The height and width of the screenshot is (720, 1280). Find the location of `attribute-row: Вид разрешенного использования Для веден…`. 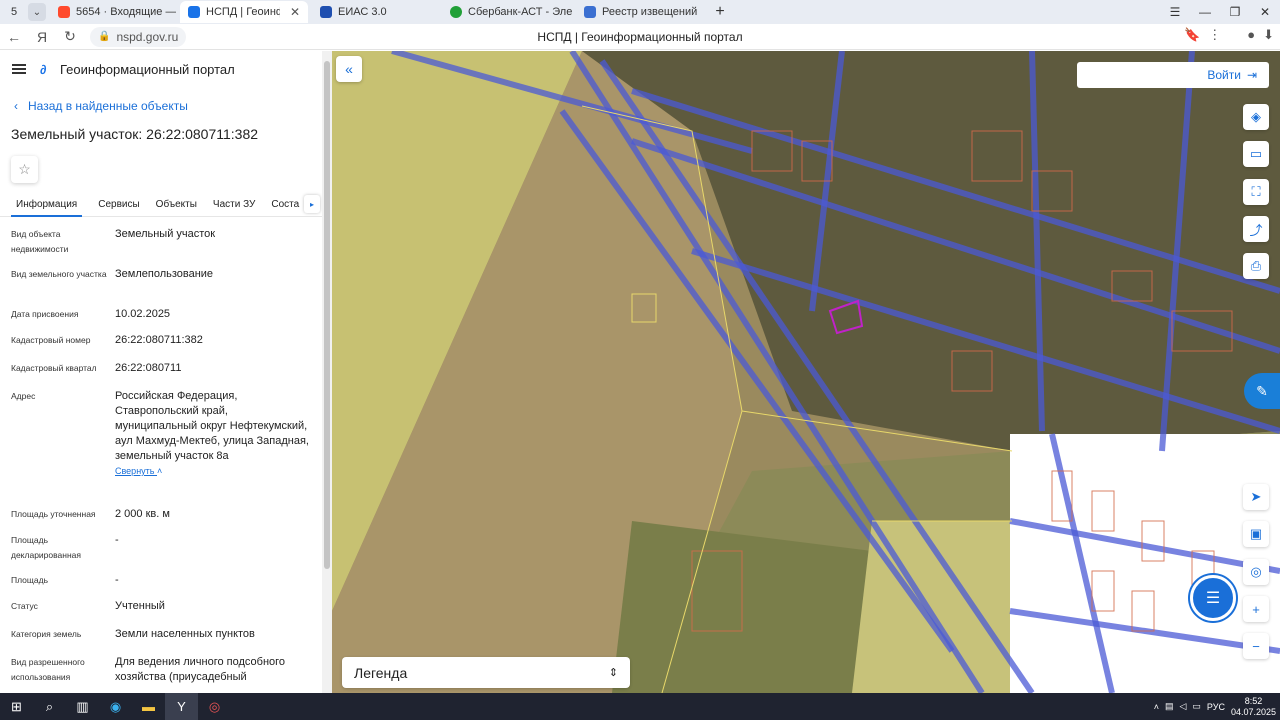

attribute-row: Вид разрешенного использования Для веден… is located at coordinates (166, 674).